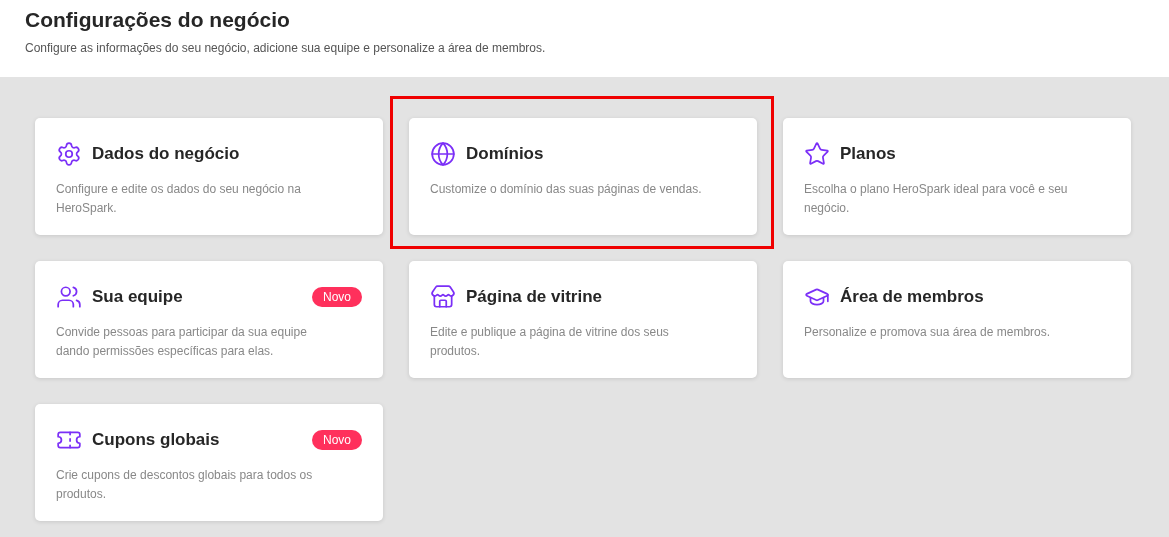  I want to click on card-description: Escolha o plano HeroSpark ideal para você e seu negócio., so click(936, 199).